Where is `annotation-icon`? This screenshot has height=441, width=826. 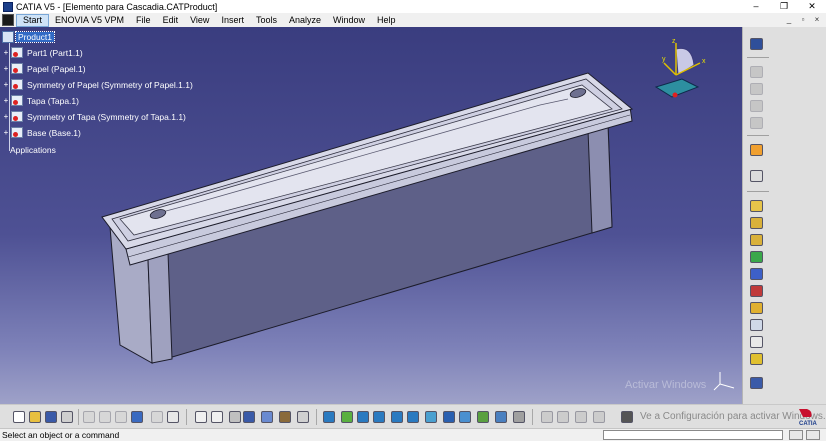
annotation-icon is located at coordinates (757, 342).